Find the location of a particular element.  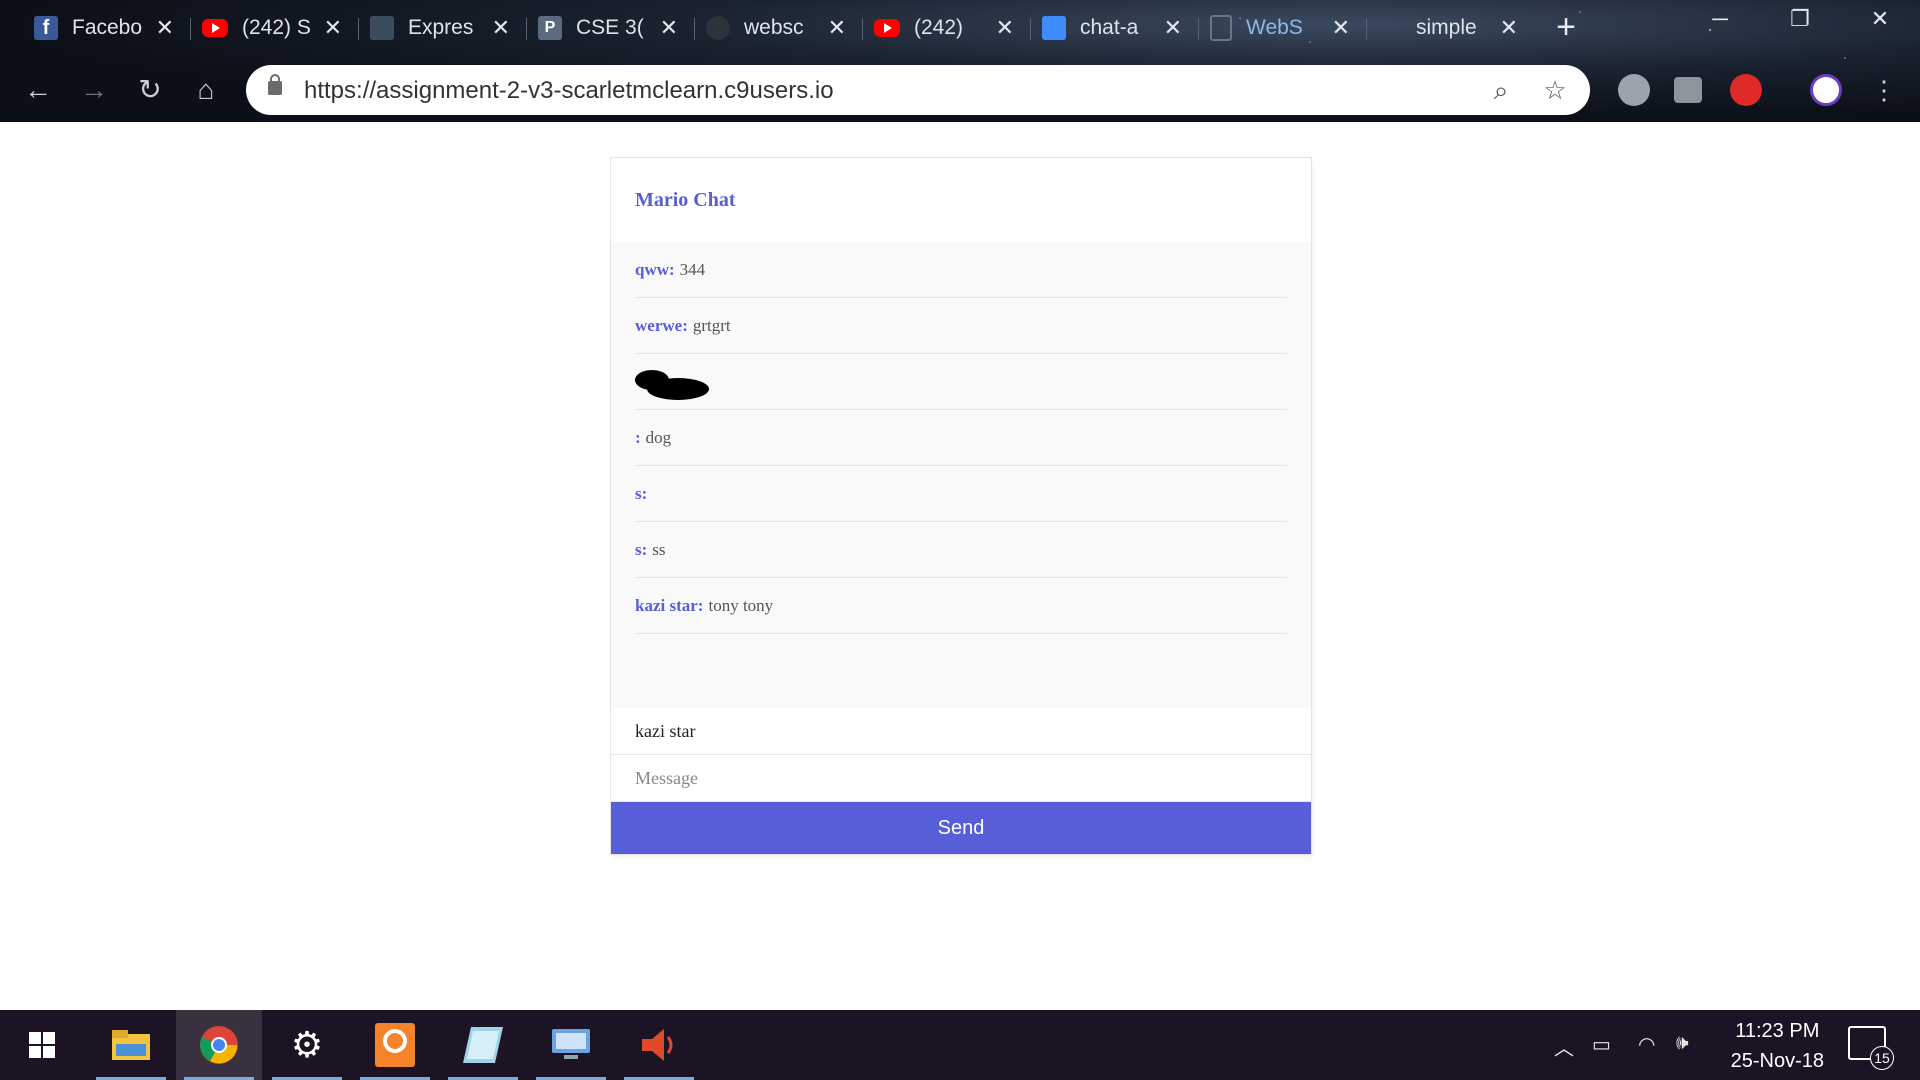

lock-icon is located at coordinates (275, 84).